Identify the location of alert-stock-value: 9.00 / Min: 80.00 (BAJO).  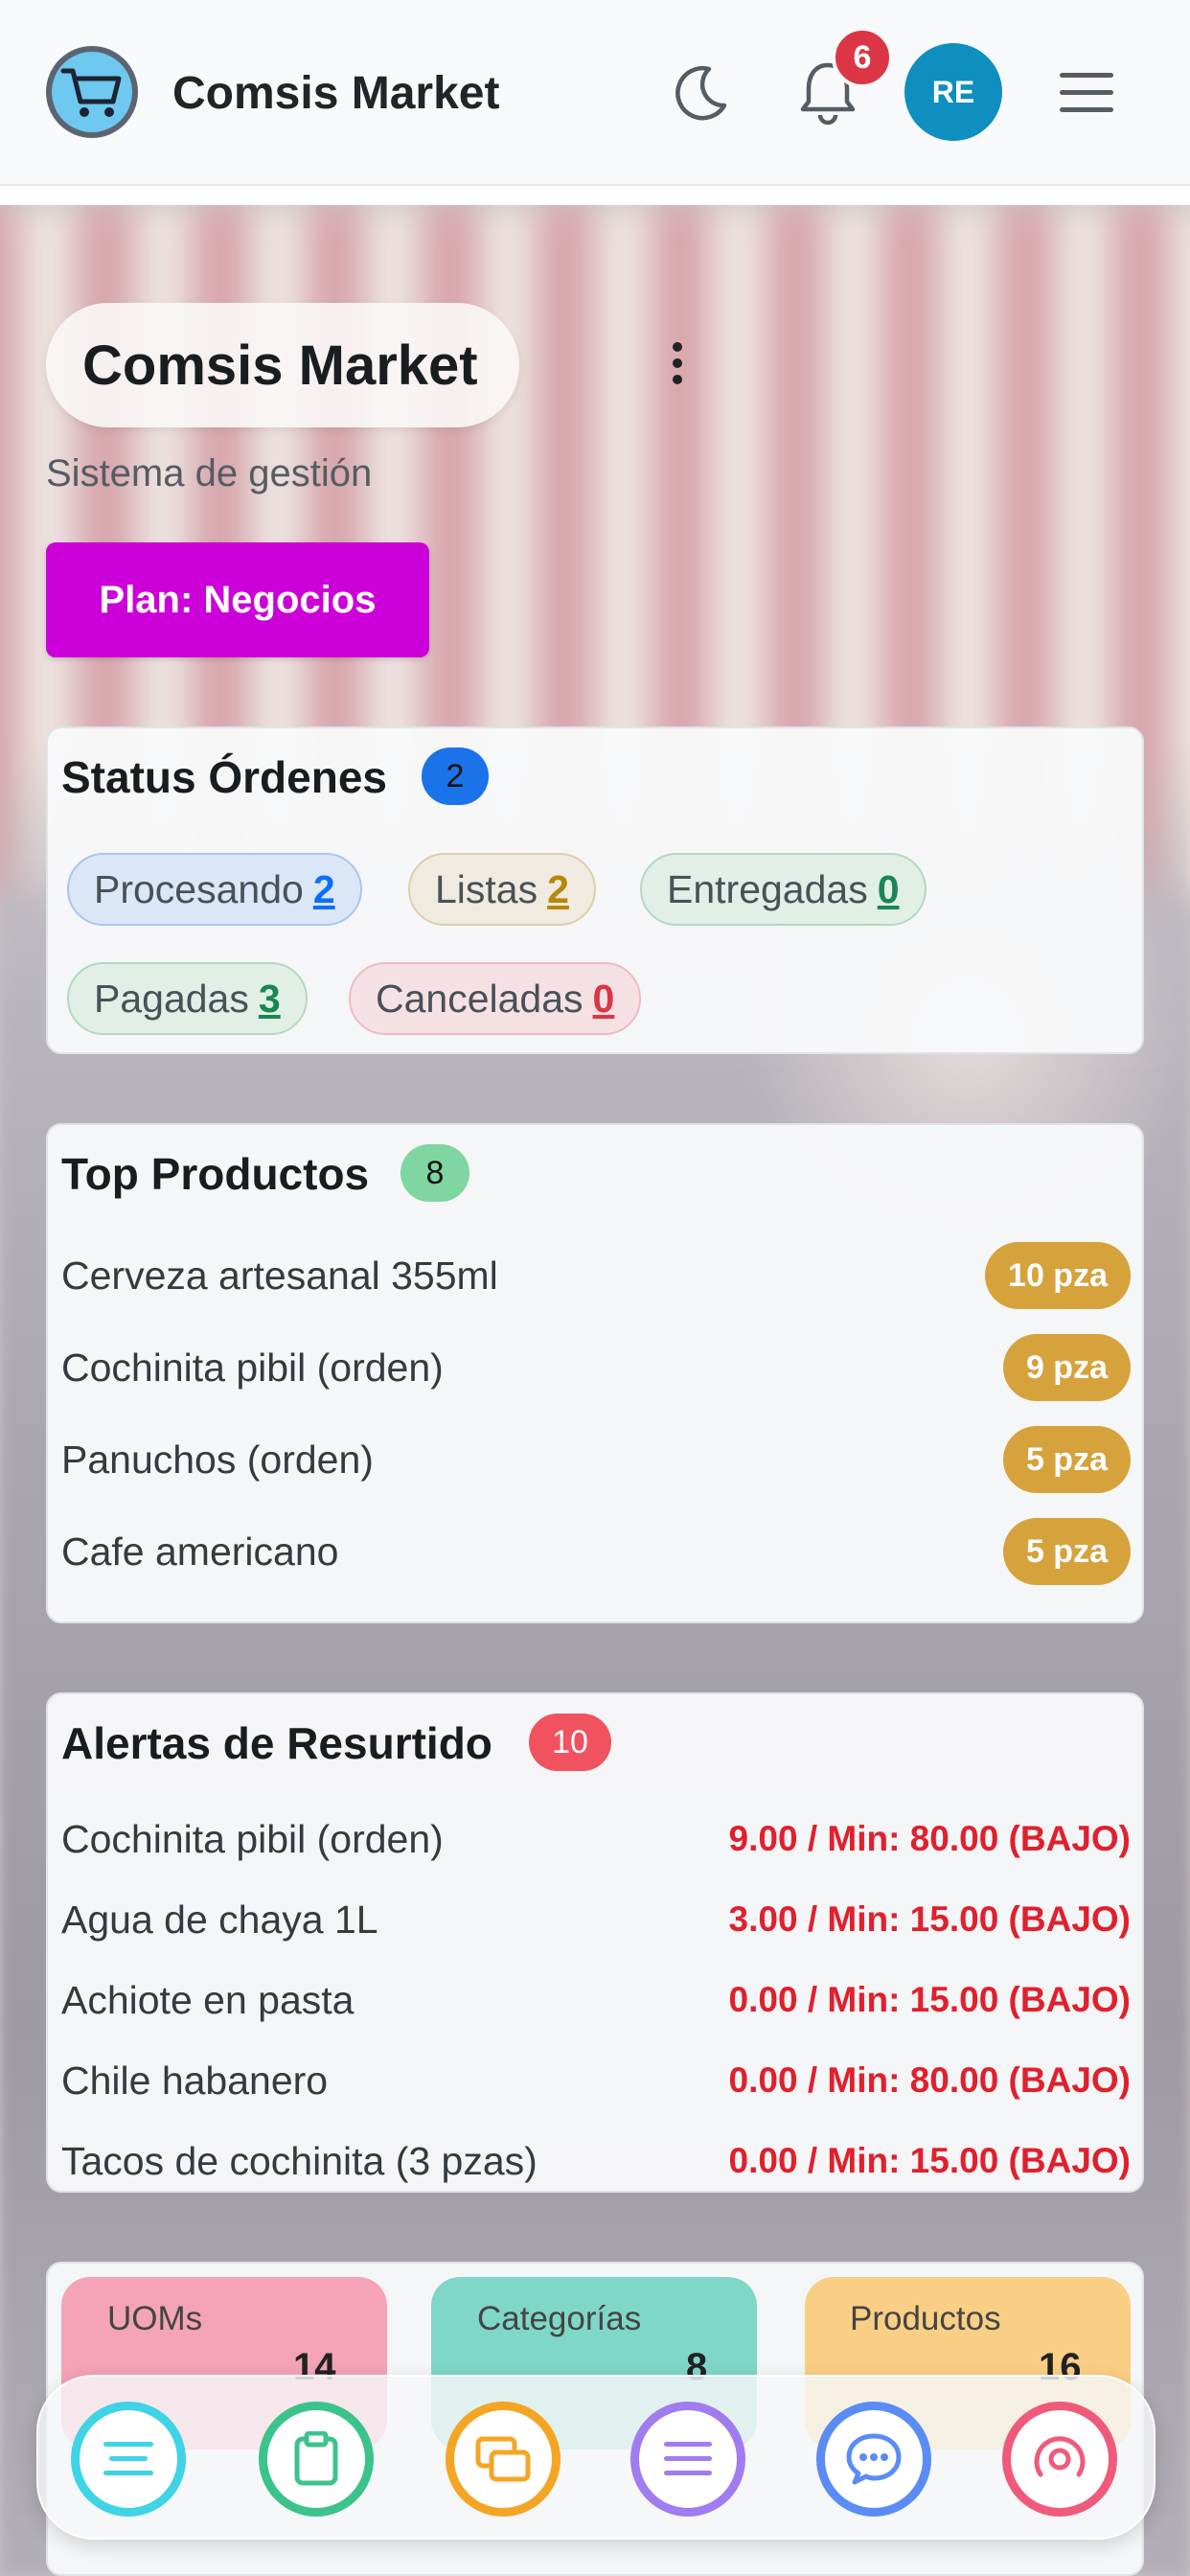
(930, 1838).